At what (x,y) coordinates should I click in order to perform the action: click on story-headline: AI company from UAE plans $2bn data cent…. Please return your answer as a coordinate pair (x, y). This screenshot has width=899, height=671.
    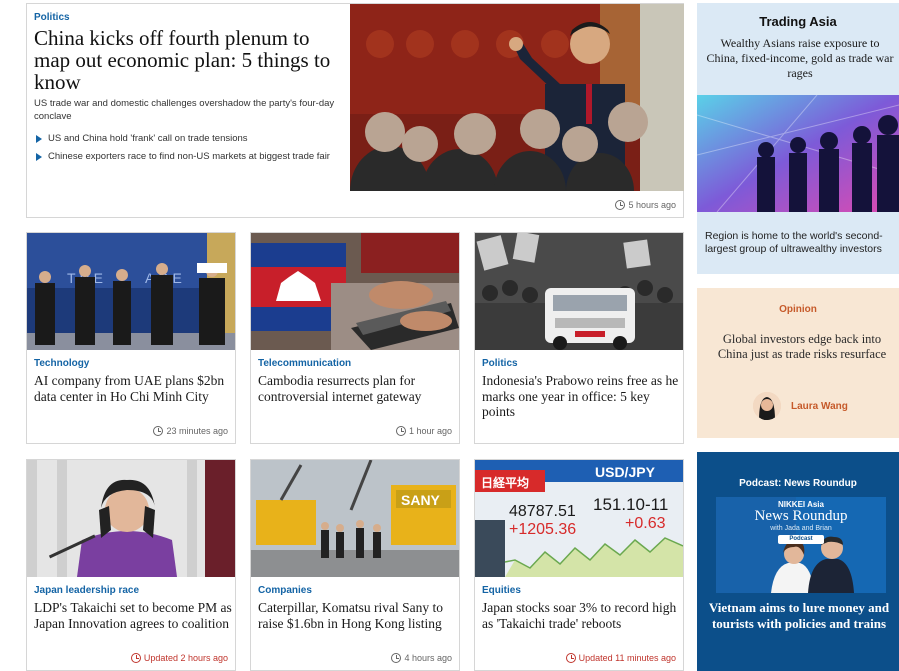
    Looking at the image, I should click on (133, 388).